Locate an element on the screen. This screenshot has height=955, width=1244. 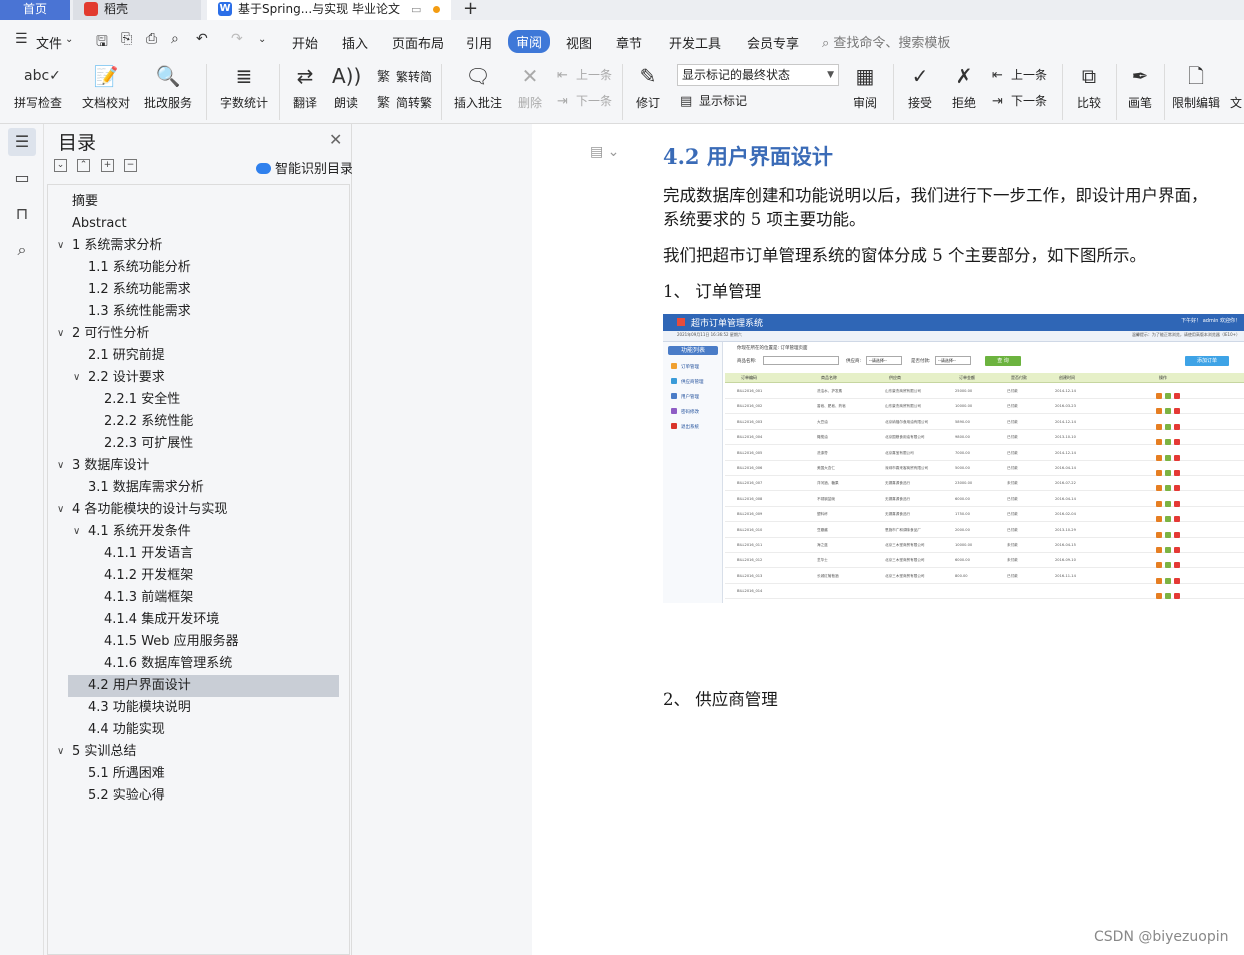
insert-comment-icon: 🗨 is located at coordinates (478, 76).